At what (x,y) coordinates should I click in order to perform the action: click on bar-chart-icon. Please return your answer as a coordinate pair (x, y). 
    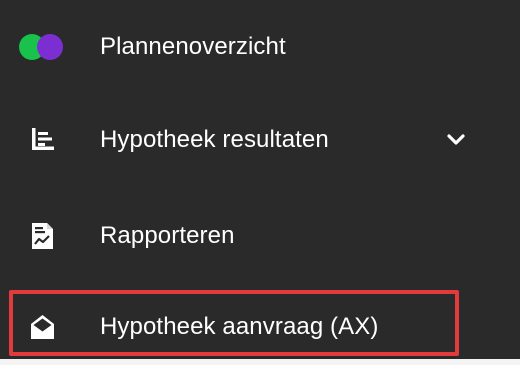
    Looking at the image, I should click on (42, 140).